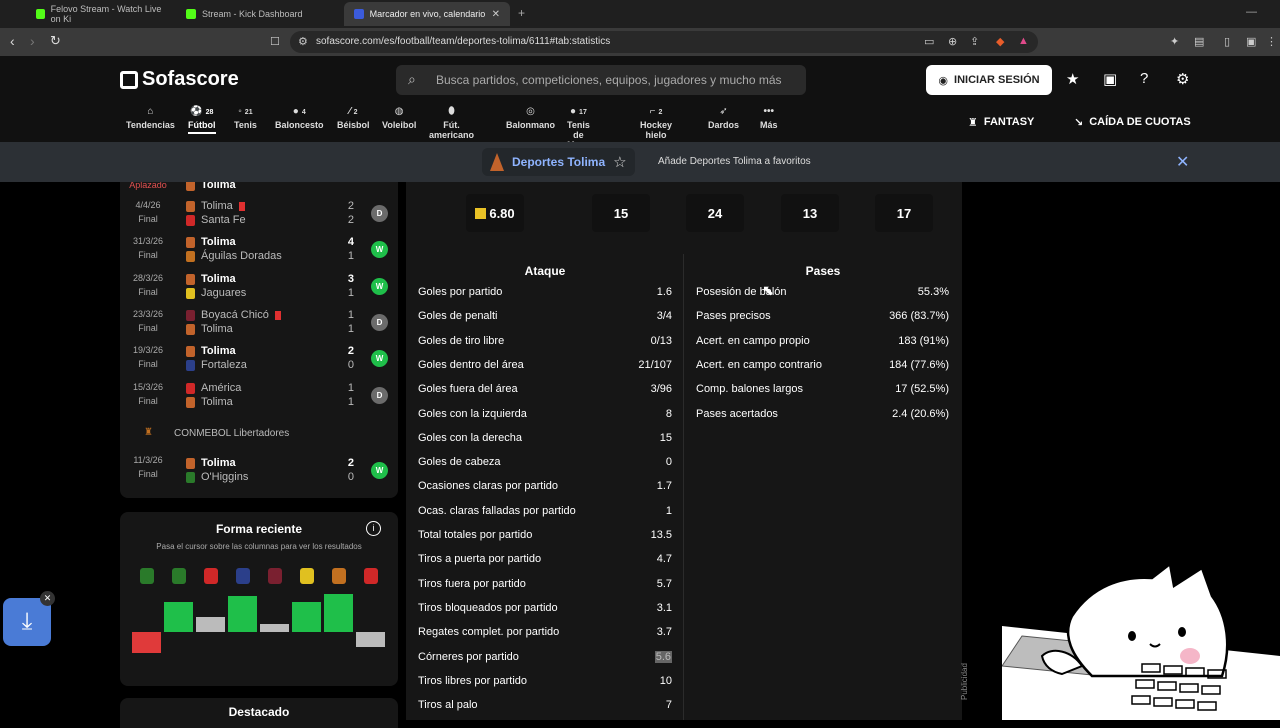 Image resolution: width=1280 pixels, height=728 pixels. What do you see at coordinates (750, 389) in the screenshot?
I see `stat-label: Comp. balones largos` at bounding box center [750, 389].